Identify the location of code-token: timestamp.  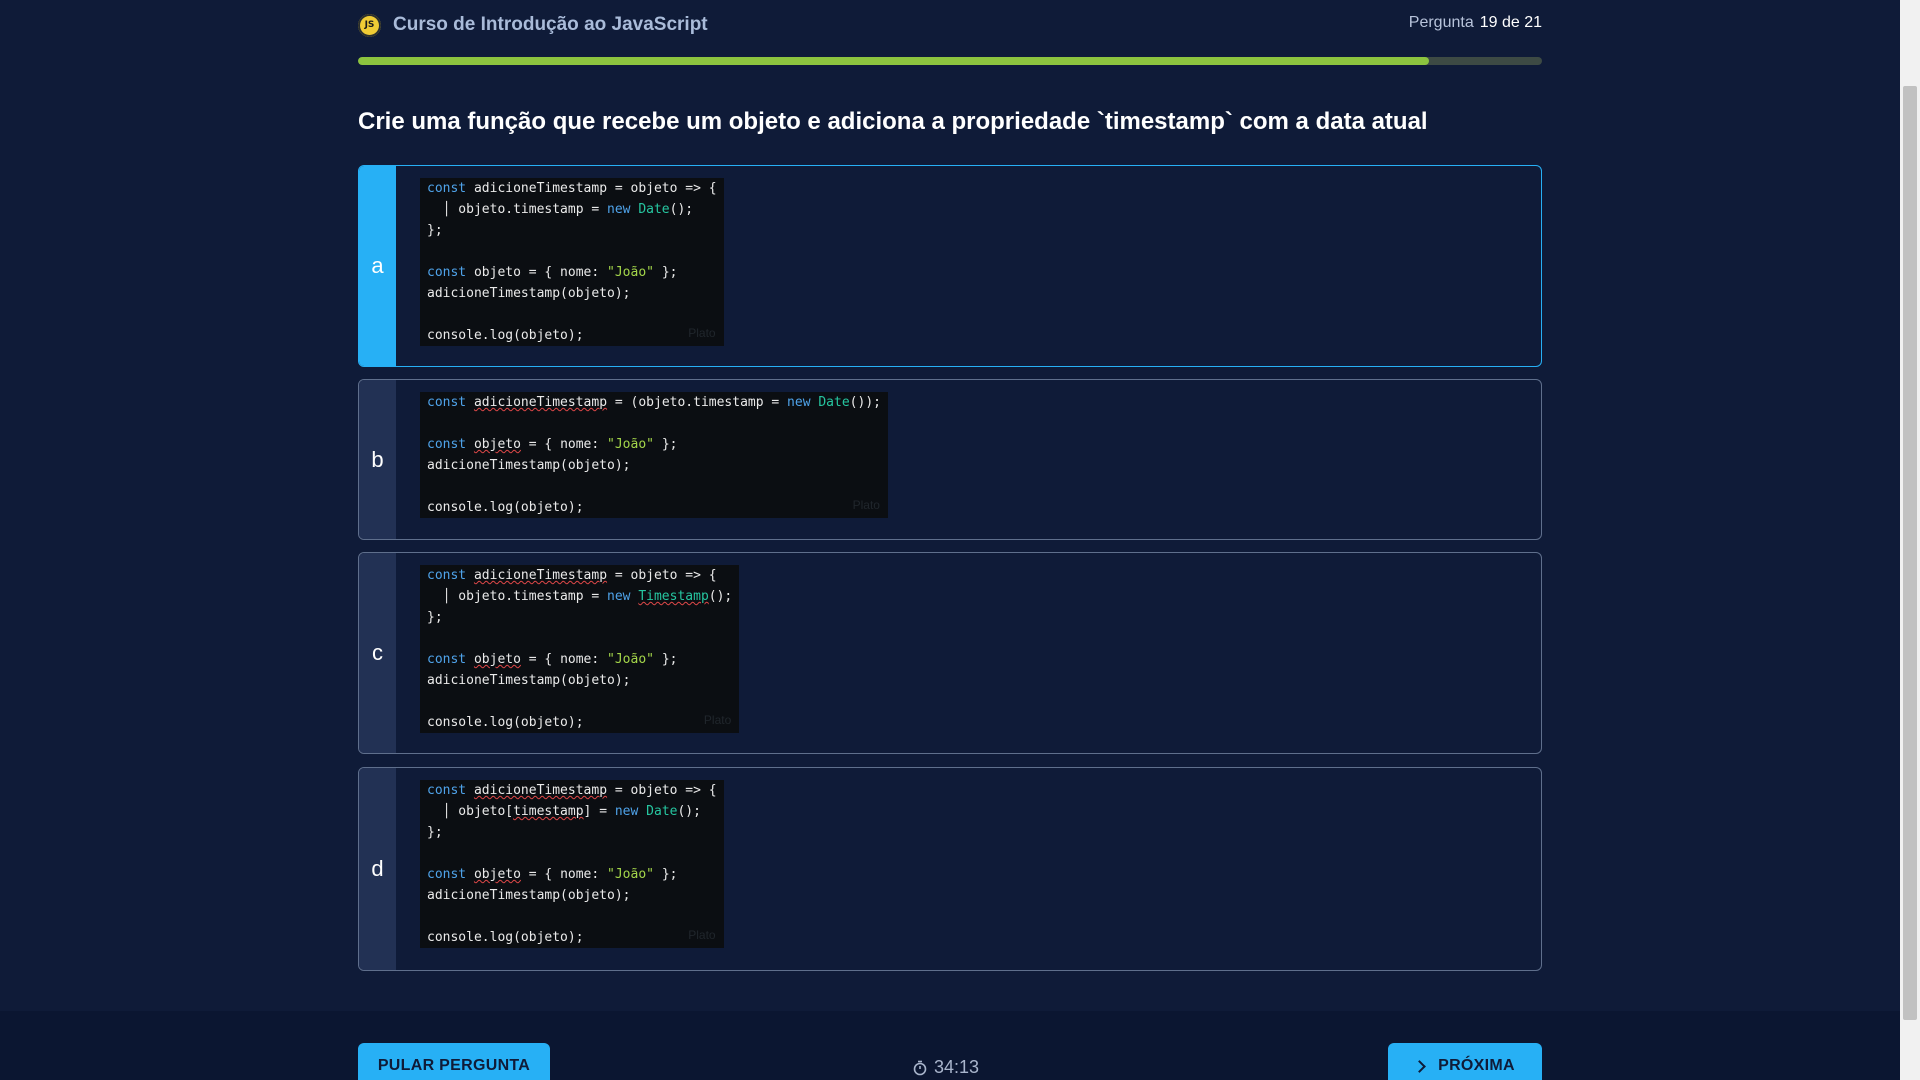
(548, 811).